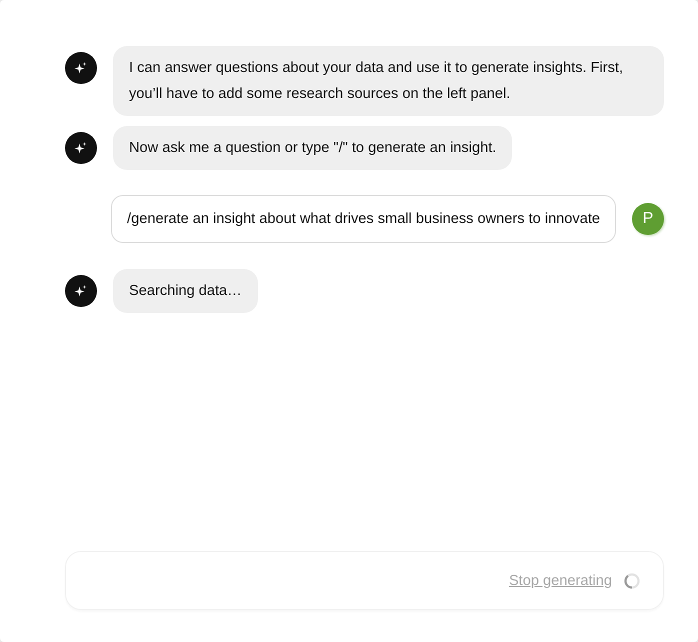  I want to click on assistant-message: Now ask me a question or type "/" to generate an insight., so click(312, 148).